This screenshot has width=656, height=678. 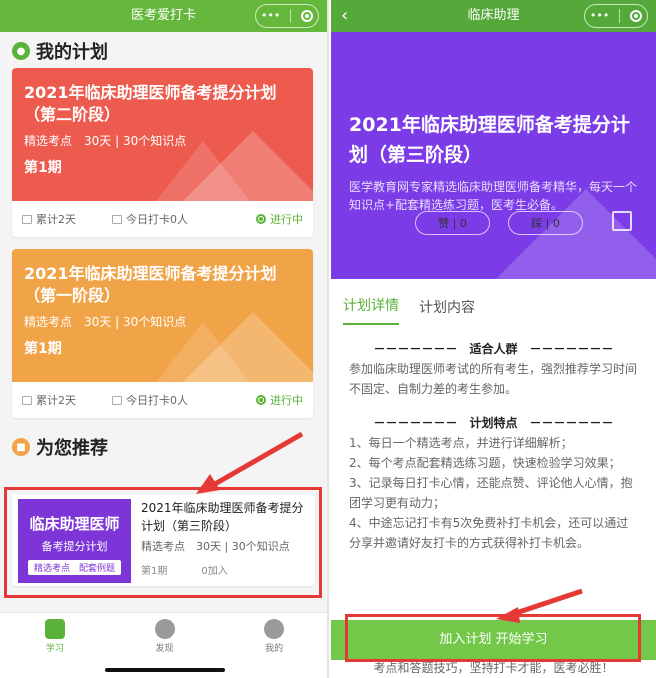 I want to click on top-bar: ‹ 临床助理 •••, so click(x=493, y=16).